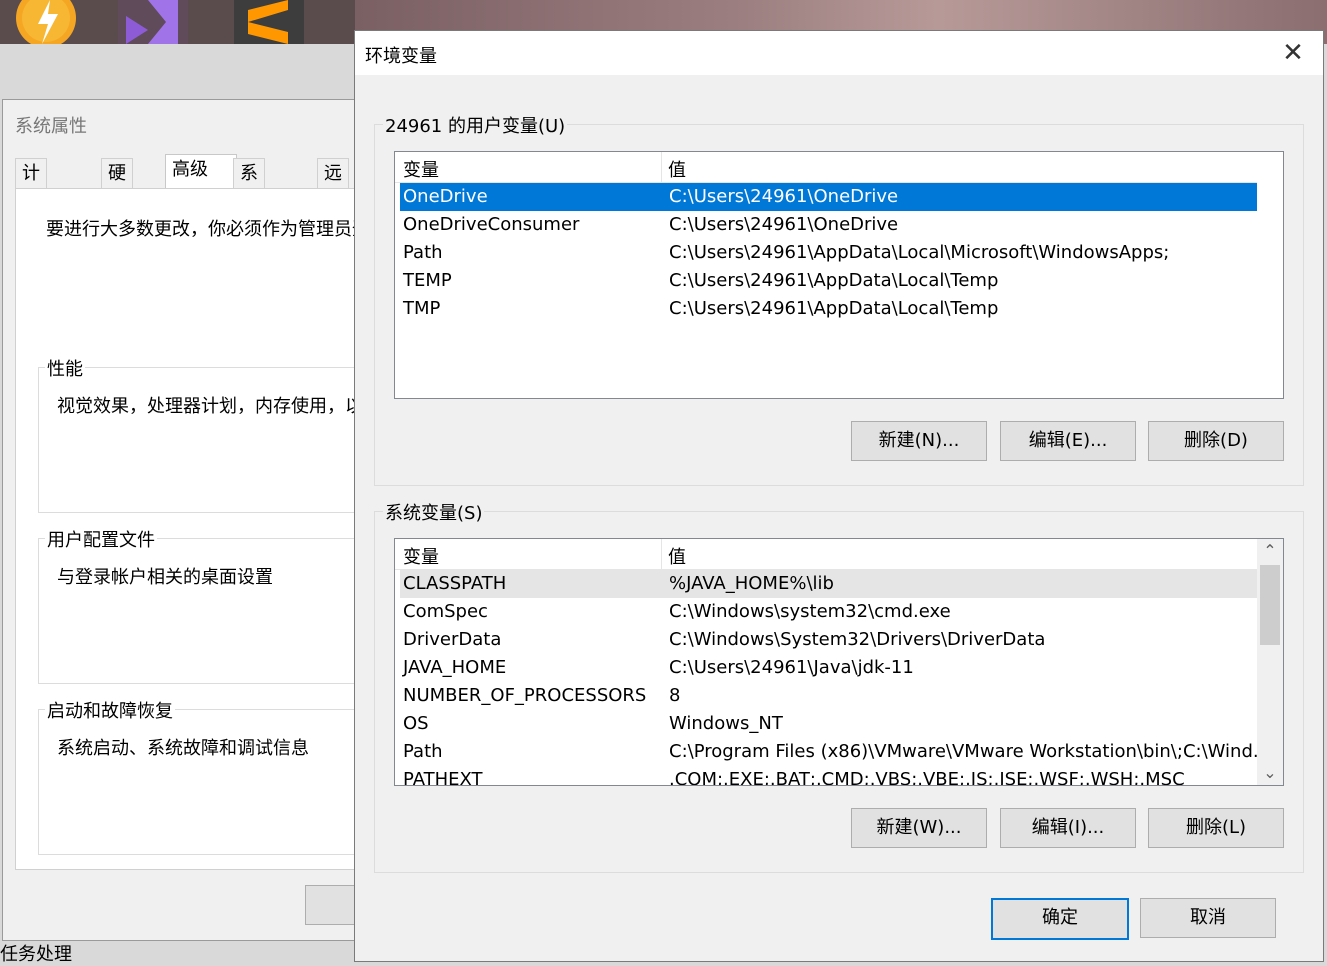 The height and width of the screenshot is (966, 1327). I want to click on group-description: 与登录帐户相关的桌面设置, so click(165, 577).